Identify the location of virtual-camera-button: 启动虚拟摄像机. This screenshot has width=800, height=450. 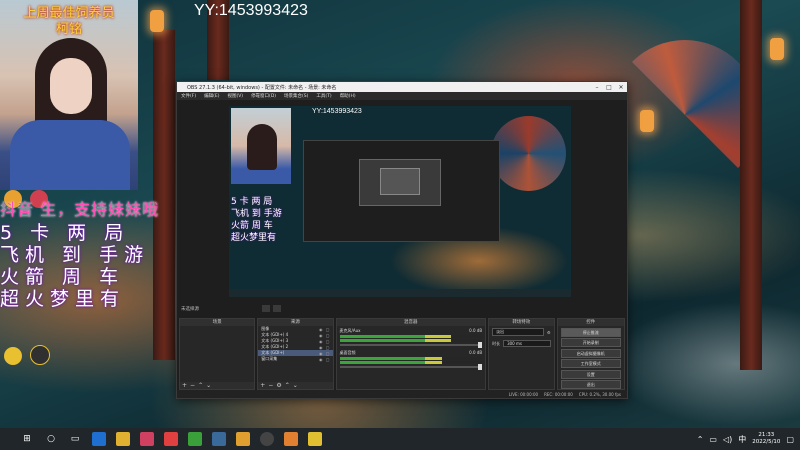
(591, 353).